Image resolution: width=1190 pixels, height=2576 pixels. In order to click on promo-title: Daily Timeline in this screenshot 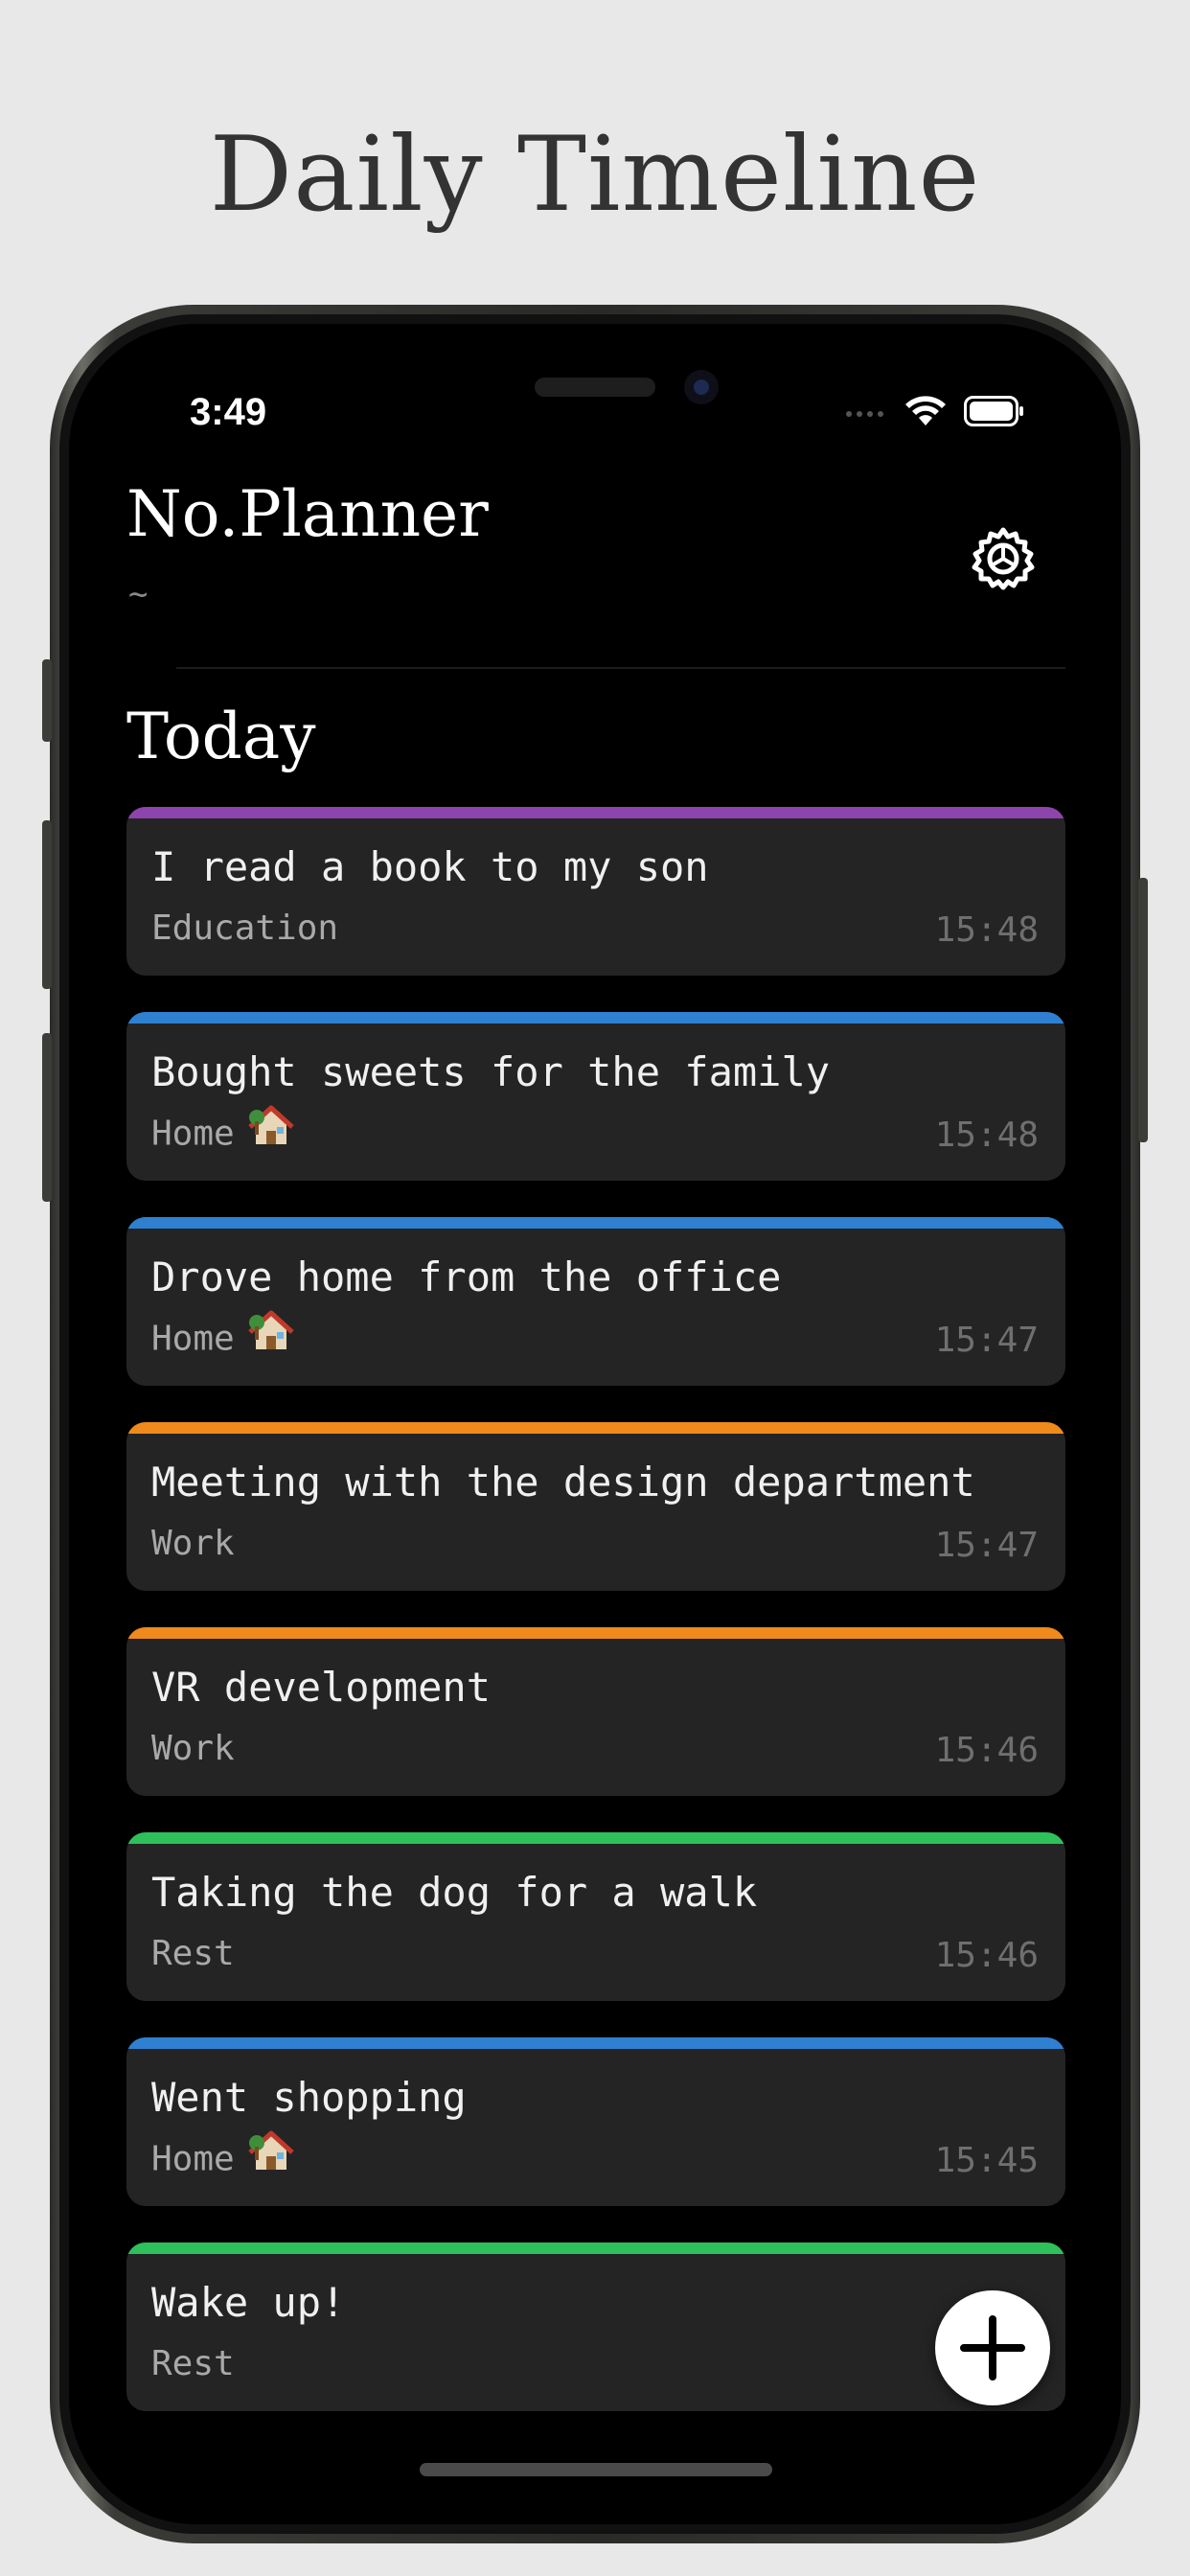, I will do `click(595, 175)`.